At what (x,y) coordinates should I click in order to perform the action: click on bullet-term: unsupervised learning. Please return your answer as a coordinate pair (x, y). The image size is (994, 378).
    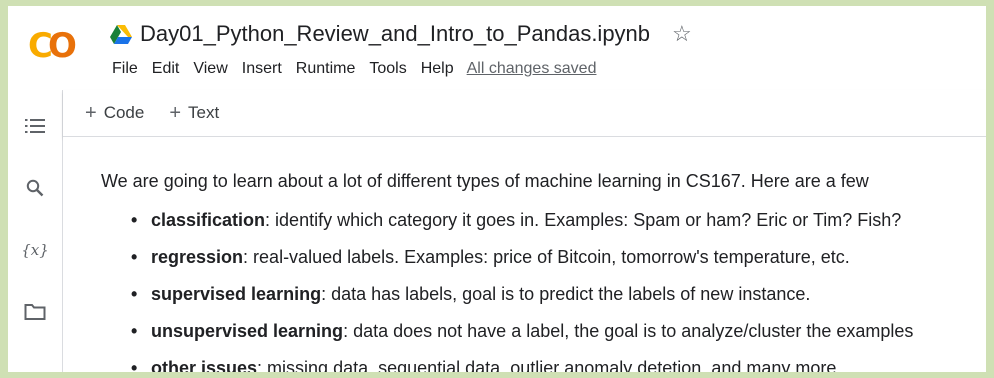
    Looking at the image, I should click on (247, 331).